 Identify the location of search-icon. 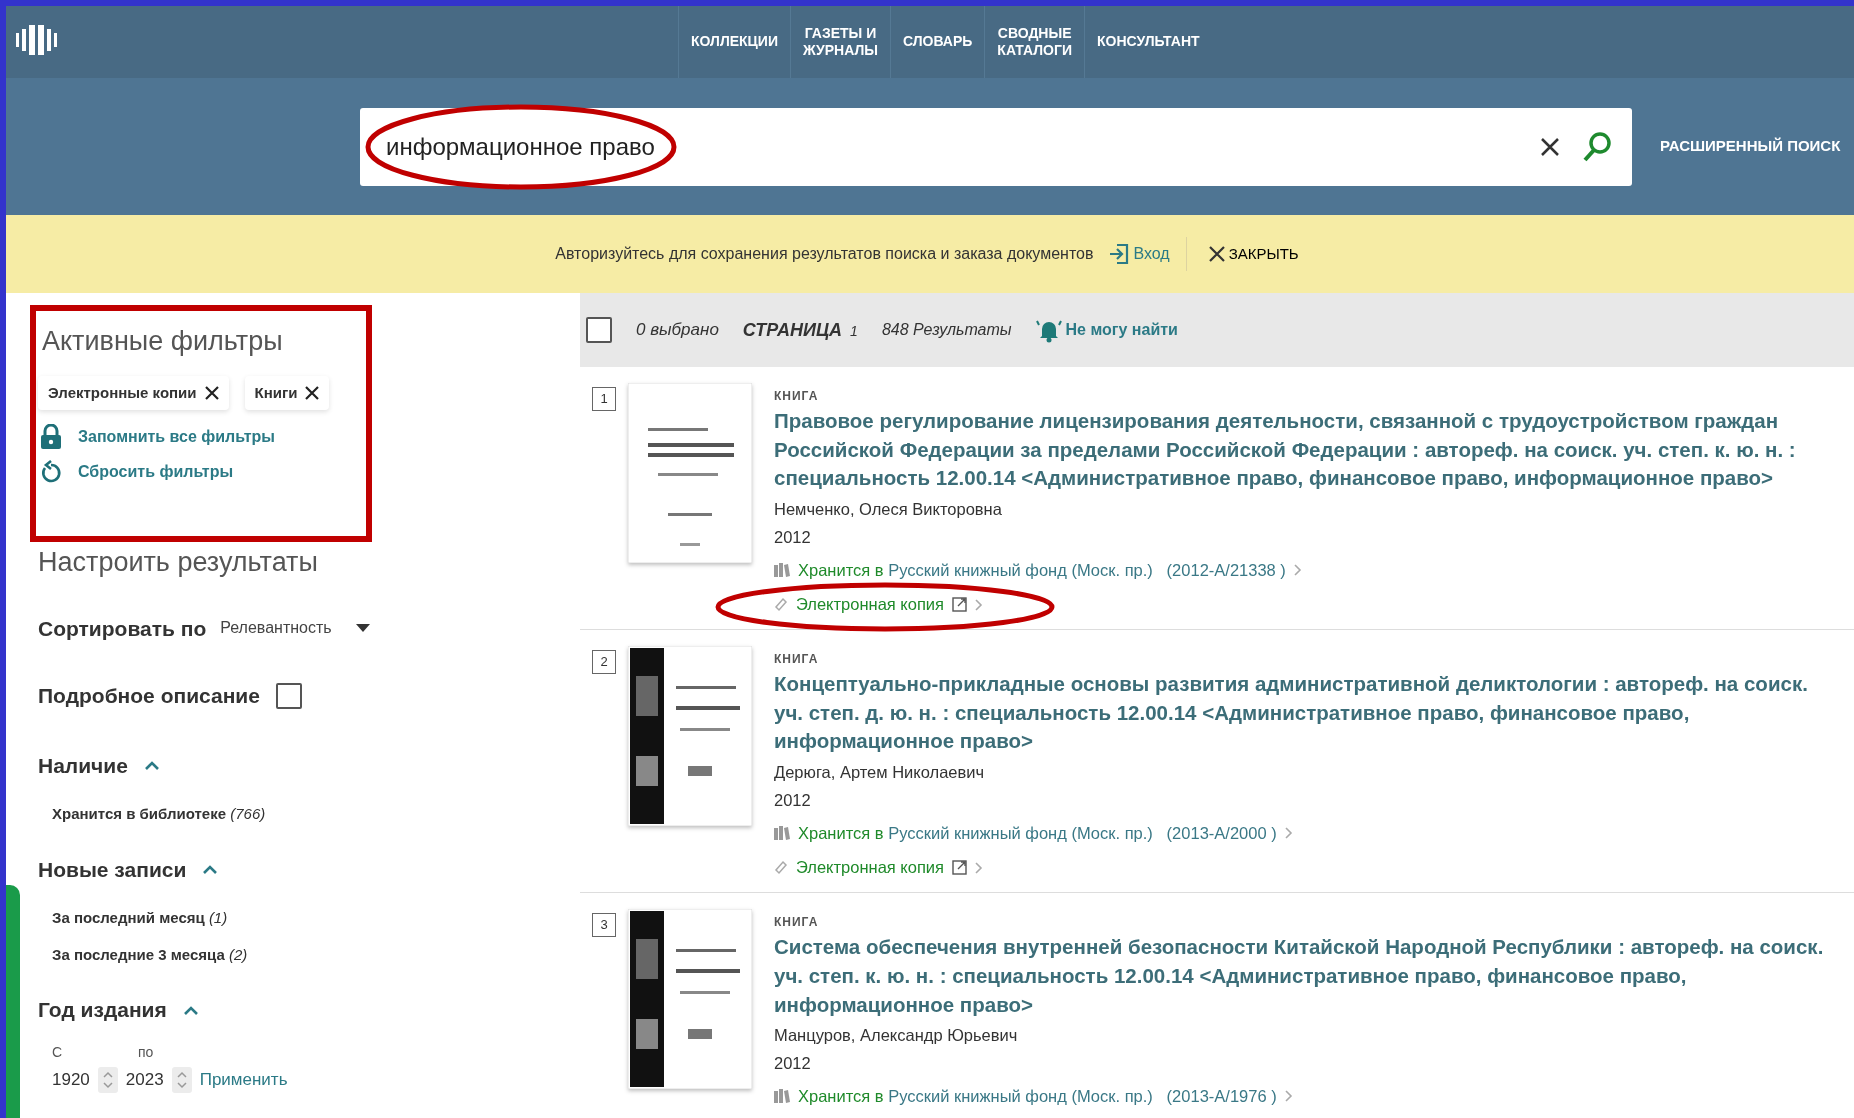
(1597, 146).